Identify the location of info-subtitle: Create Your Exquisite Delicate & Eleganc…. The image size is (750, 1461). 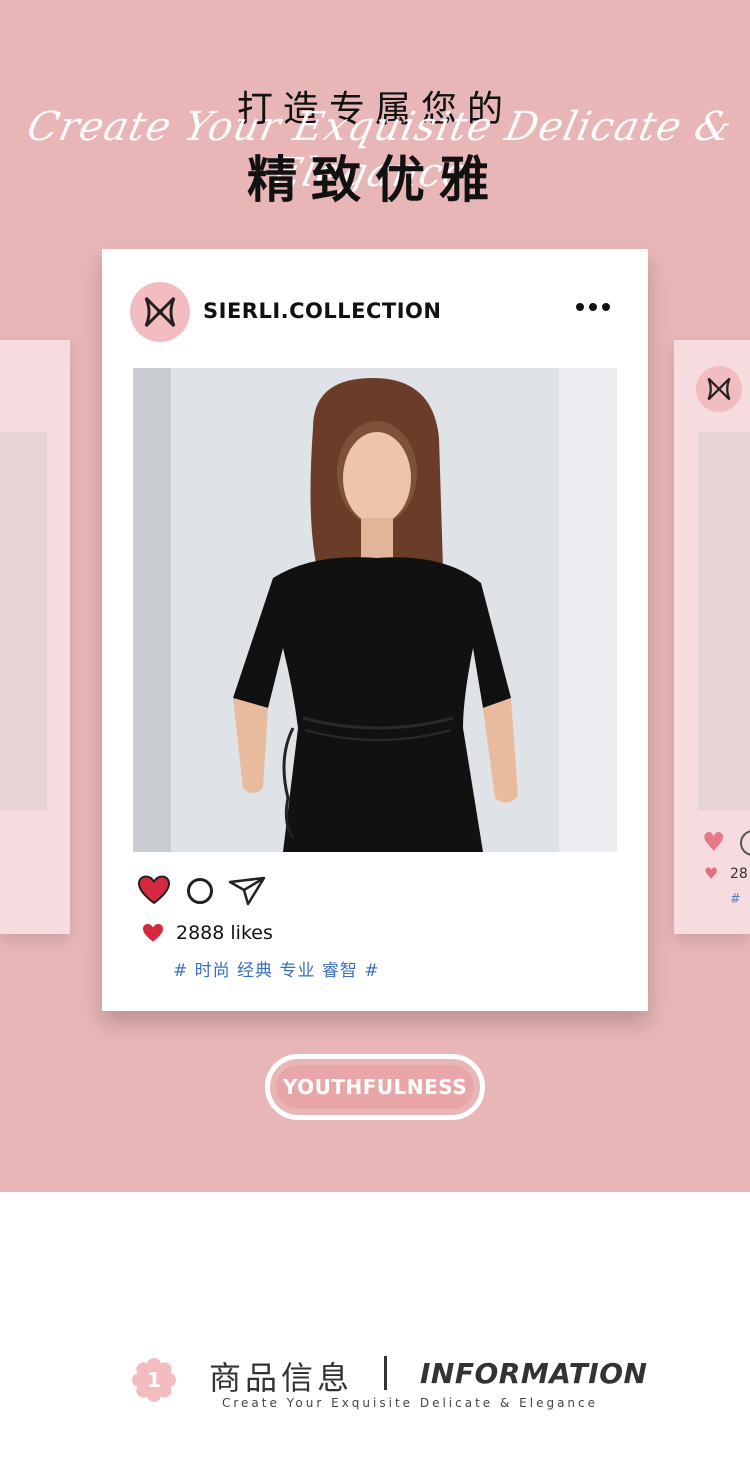
(410, 1403).